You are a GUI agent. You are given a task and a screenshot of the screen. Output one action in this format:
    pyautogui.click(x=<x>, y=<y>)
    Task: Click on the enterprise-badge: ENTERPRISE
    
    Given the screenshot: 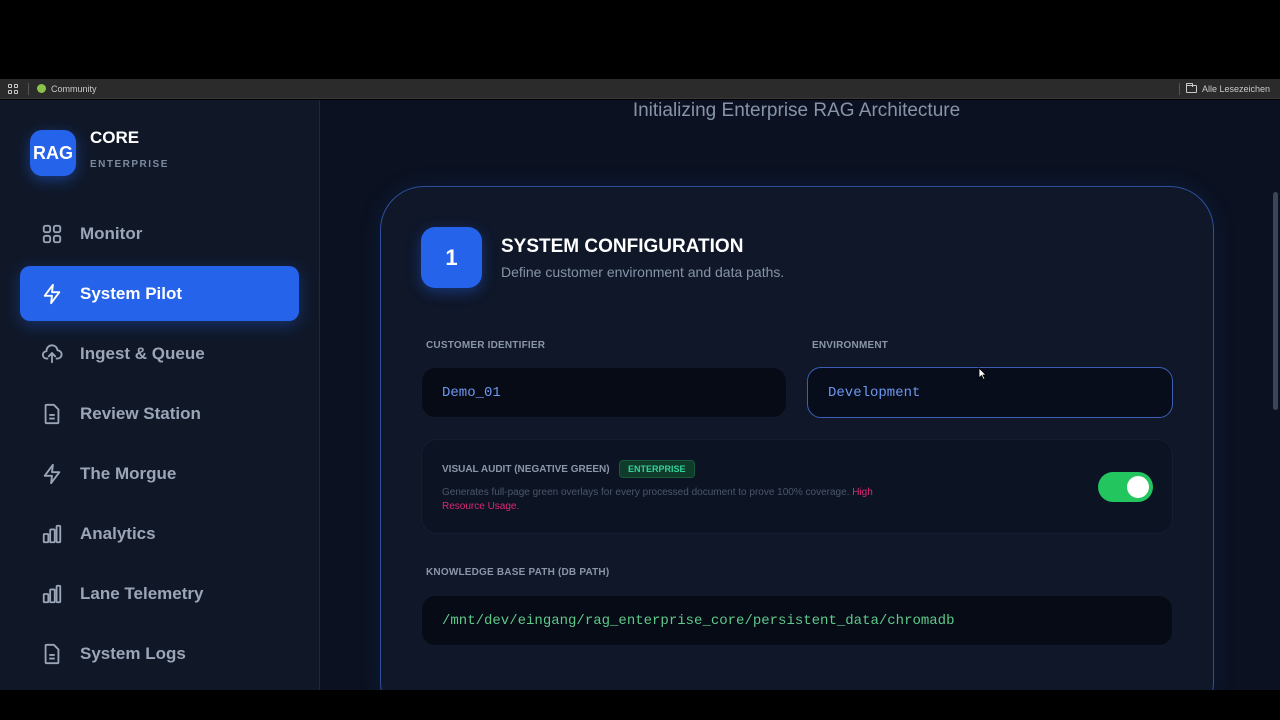 What is the action you would take?
    pyautogui.click(x=657, y=469)
    